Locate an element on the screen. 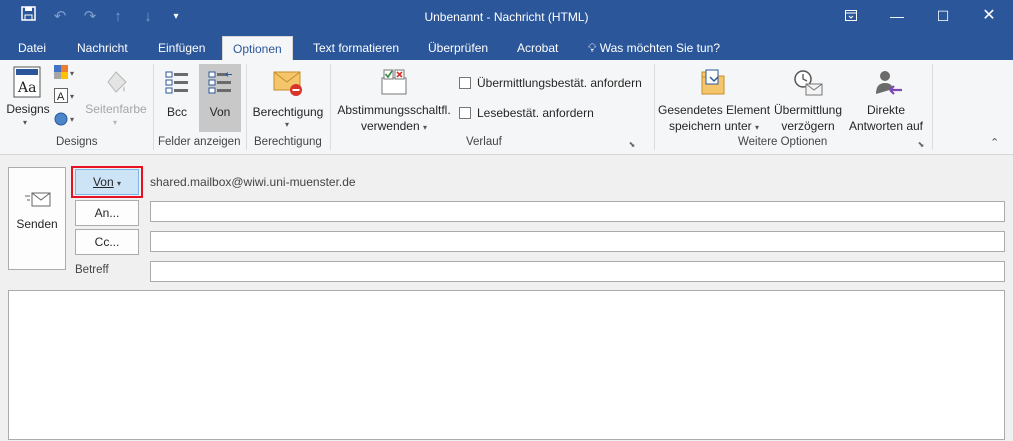  tab-acrobat: Acrobat is located at coordinates (537, 48).